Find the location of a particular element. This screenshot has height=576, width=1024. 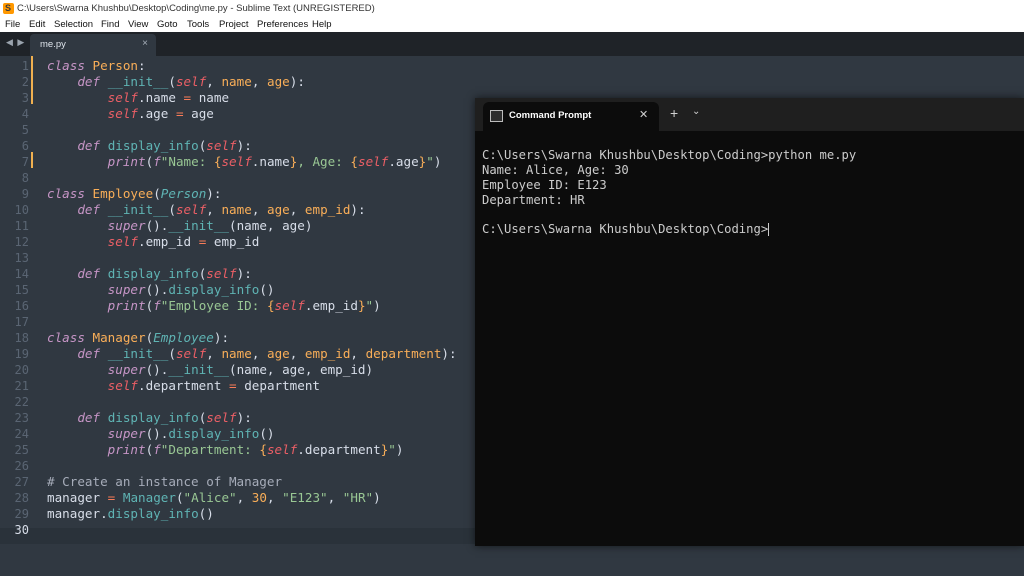

chevron-down-icon: ⌄ is located at coordinates (696, 111).